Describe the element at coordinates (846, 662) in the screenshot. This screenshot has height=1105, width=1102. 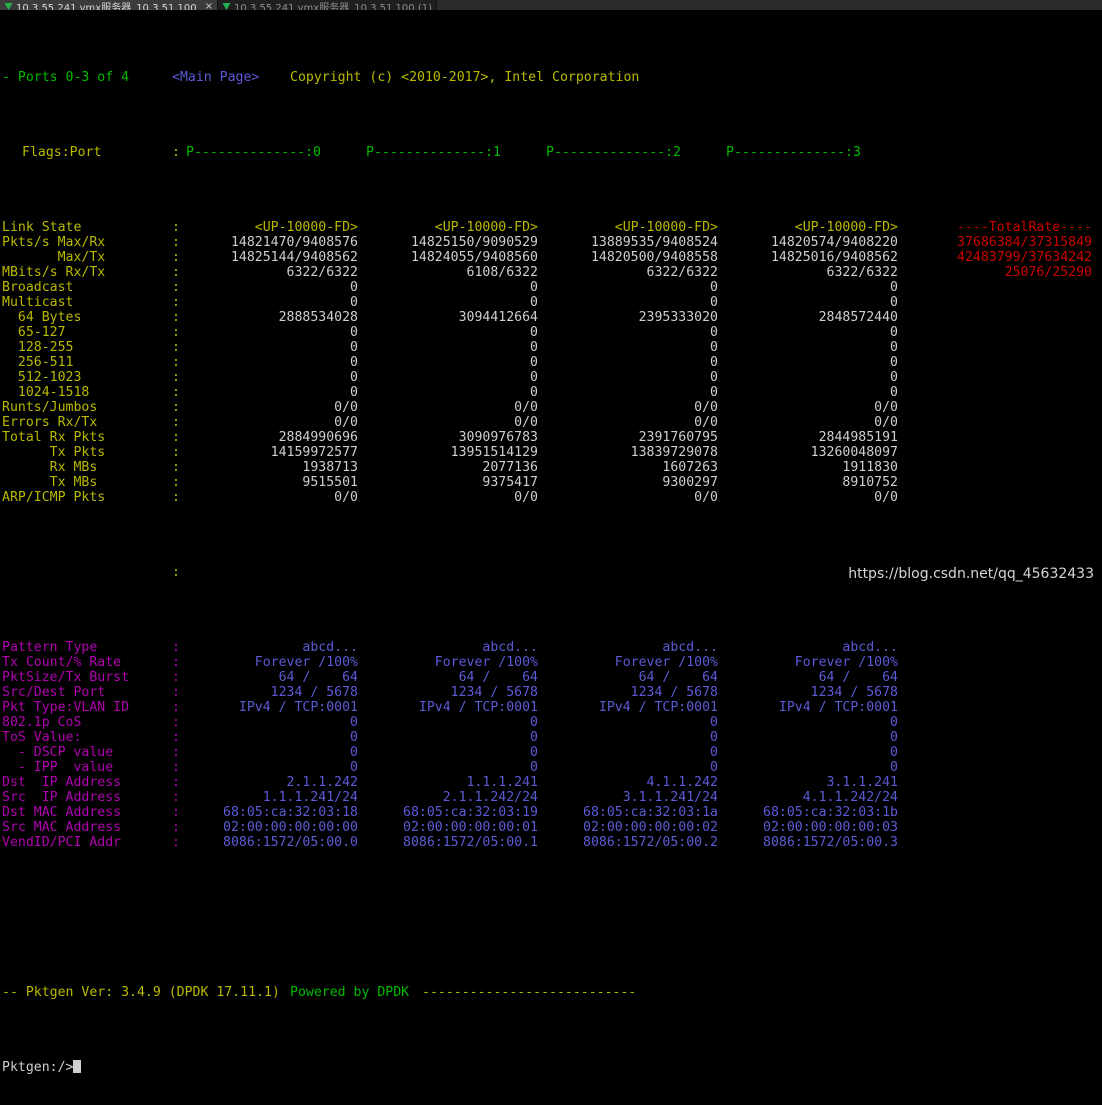
I see `config-cell-port-3: Forever /100%` at that location.